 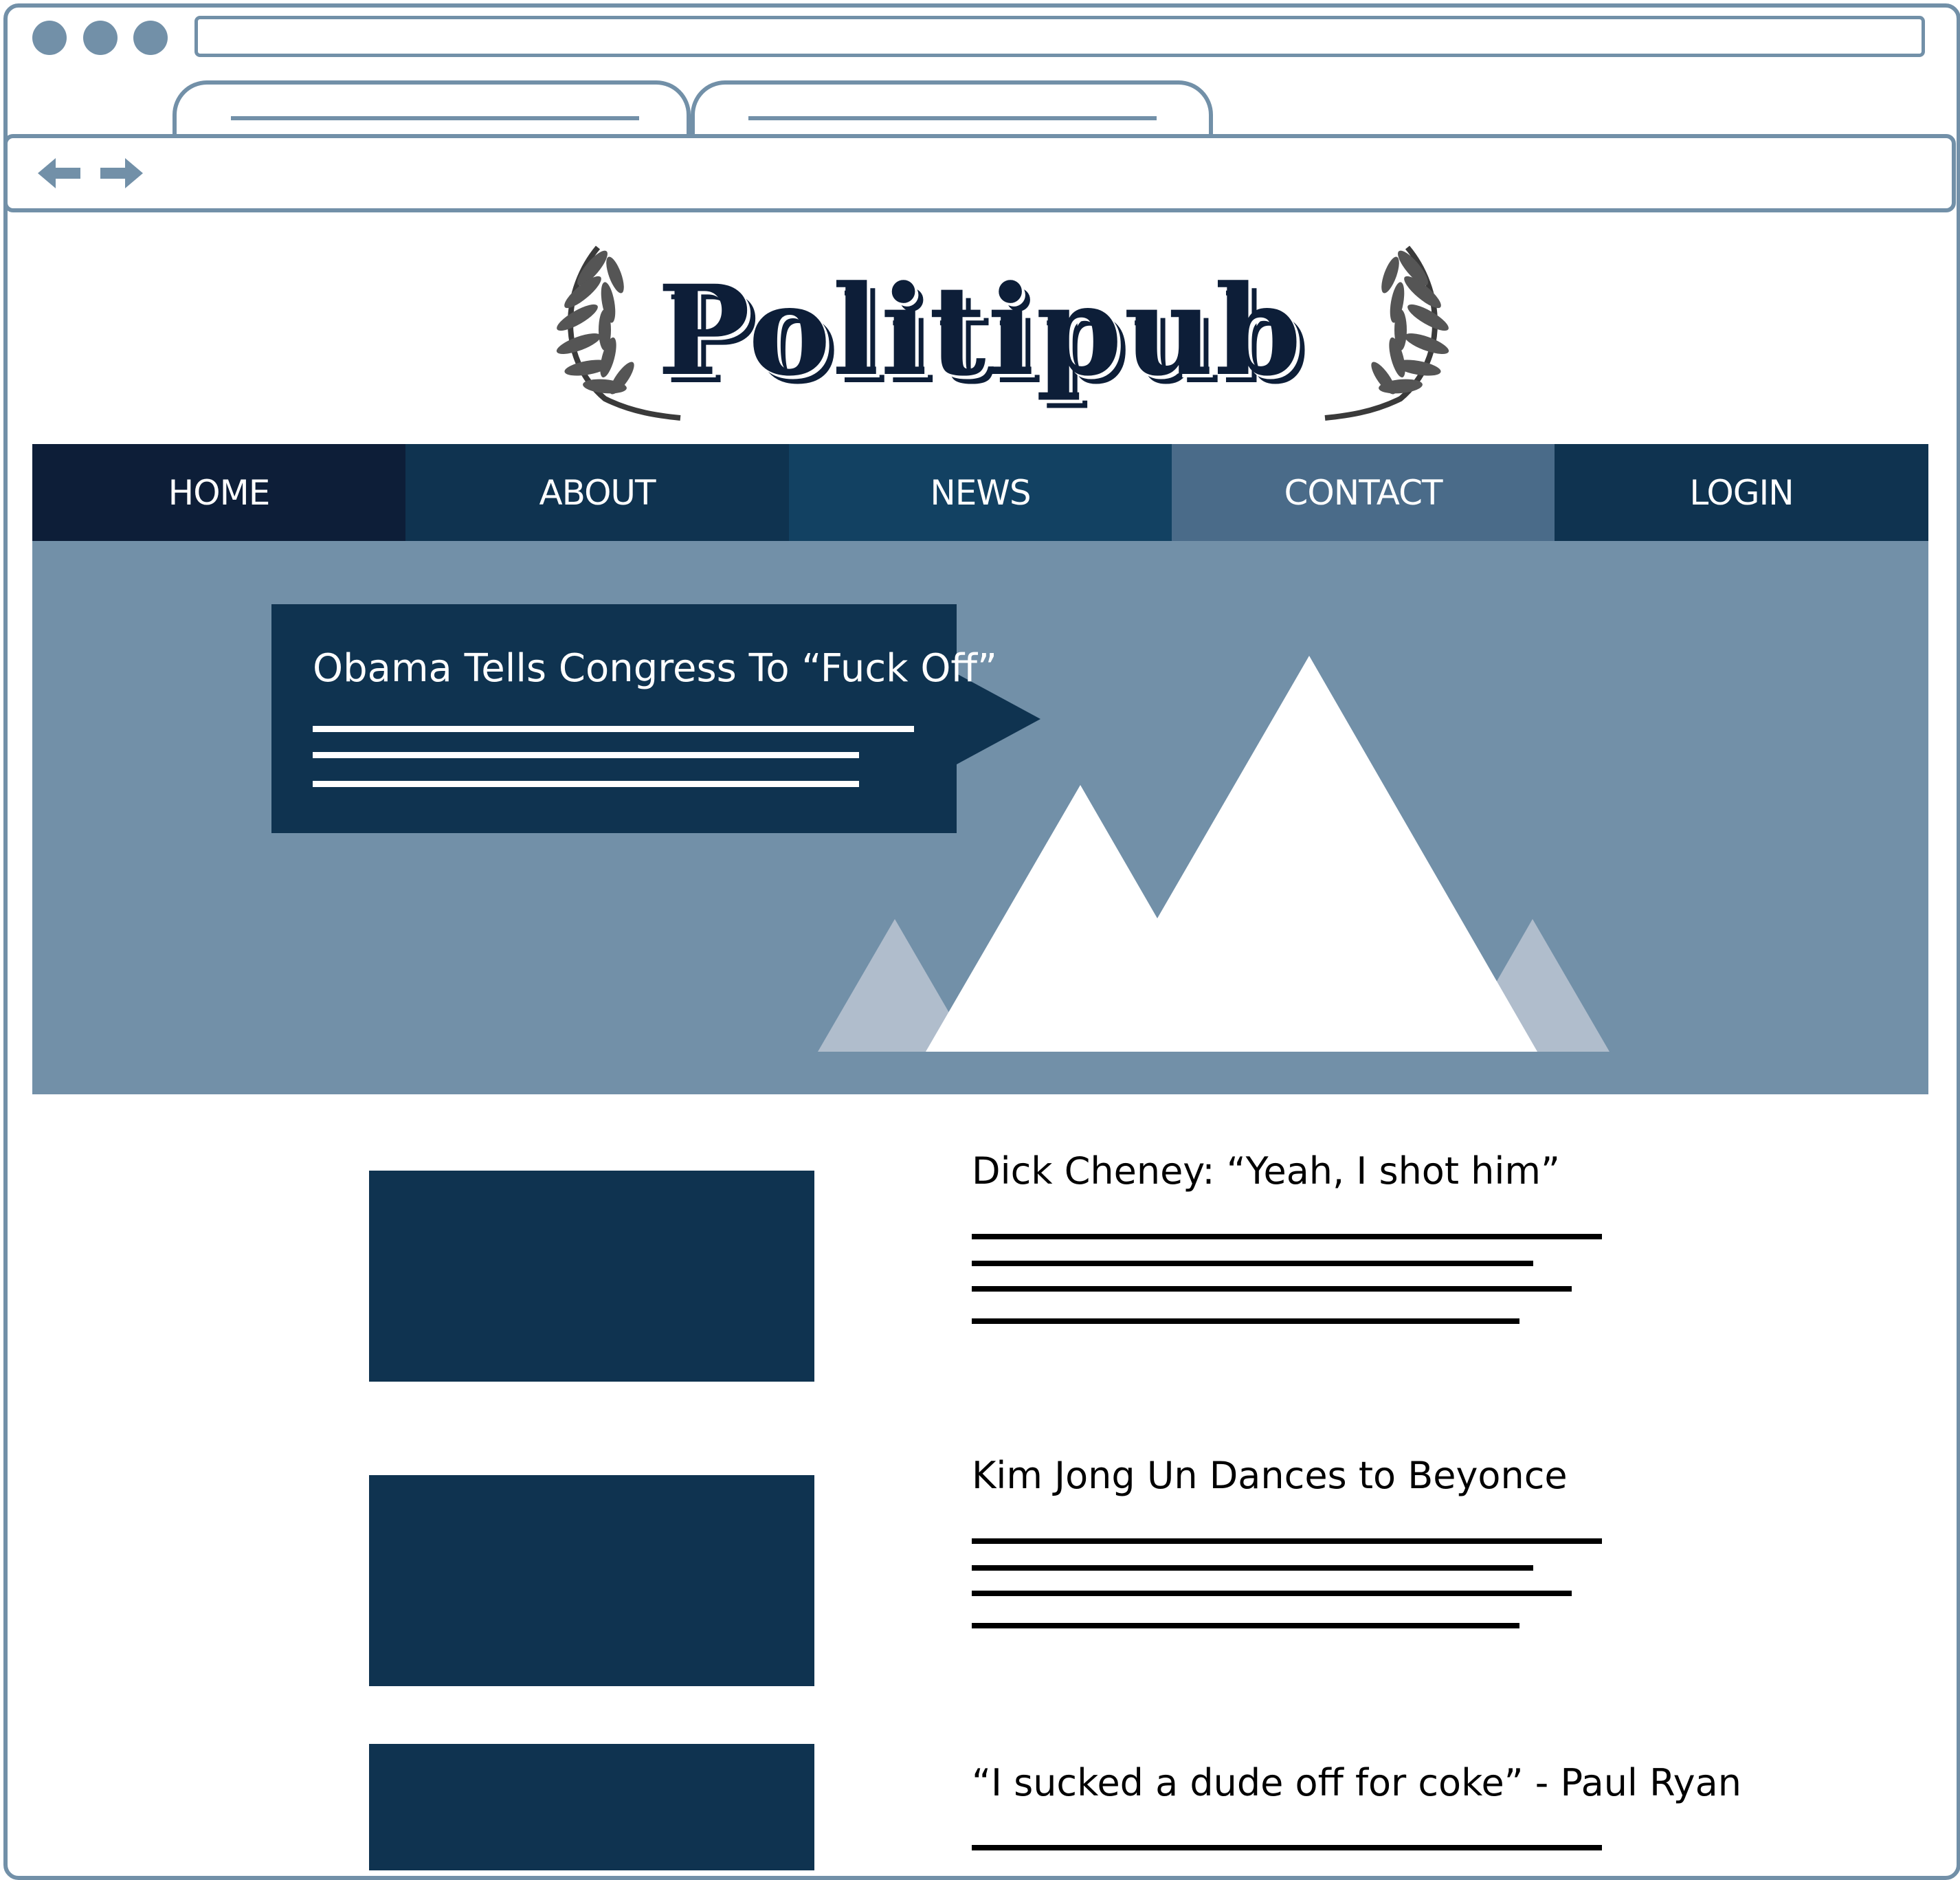 What do you see at coordinates (100, 38) in the screenshot?
I see `window-control-dot-minimize` at bounding box center [100, 38].